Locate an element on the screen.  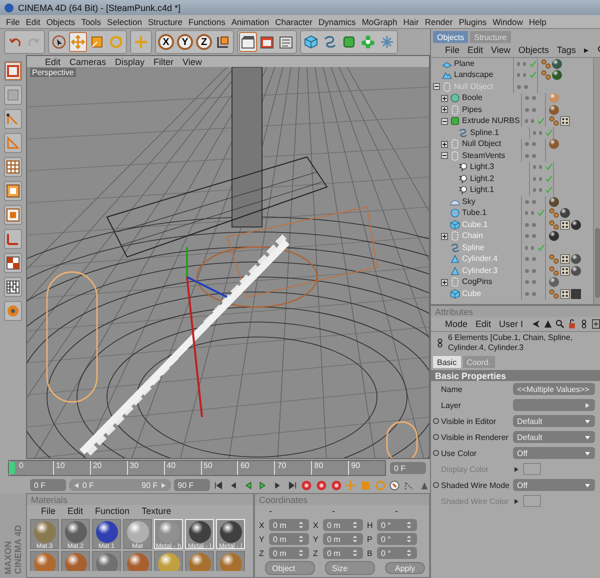
menu-item: Functions is located at coordinates (207, 21).